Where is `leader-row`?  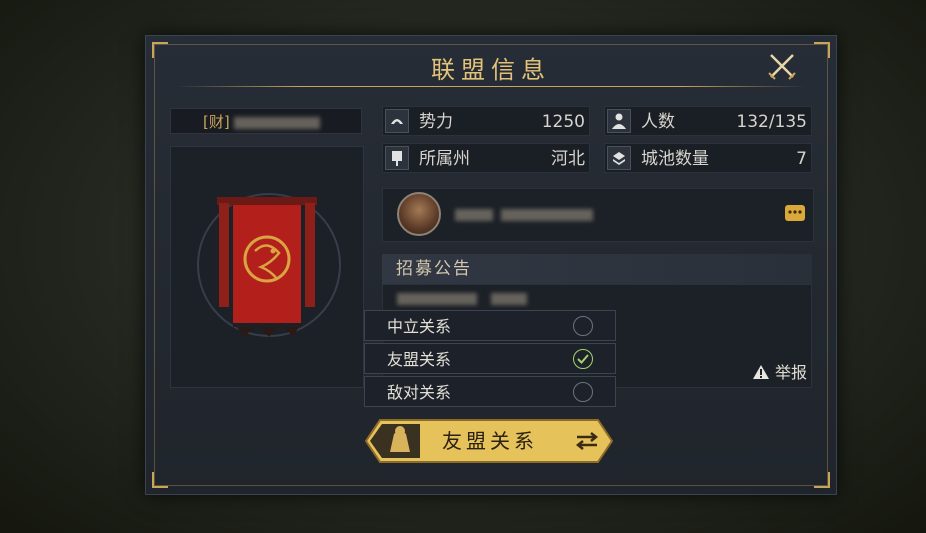
leader-row is located at coordinates (598, 215).